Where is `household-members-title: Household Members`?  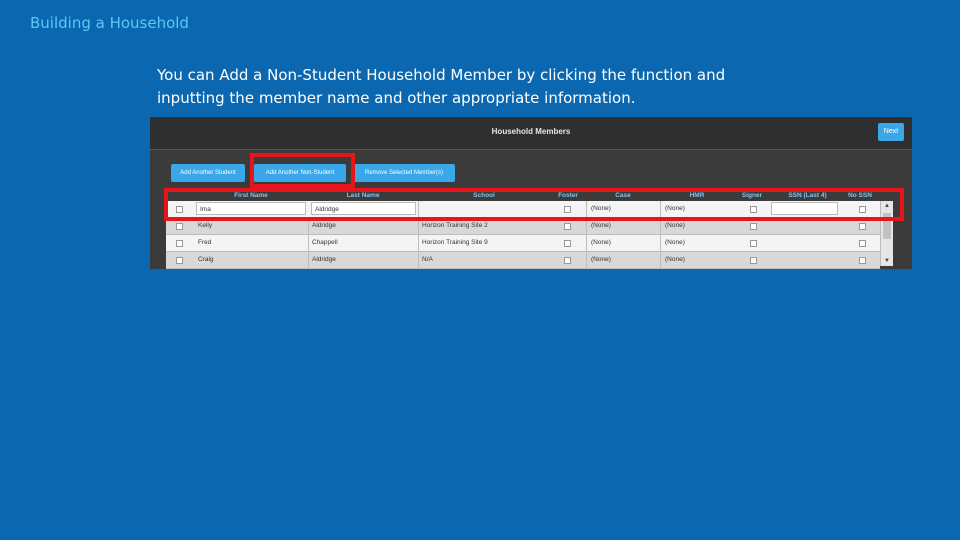 household-members-title: Household Members is located at coordinates (531, 131).